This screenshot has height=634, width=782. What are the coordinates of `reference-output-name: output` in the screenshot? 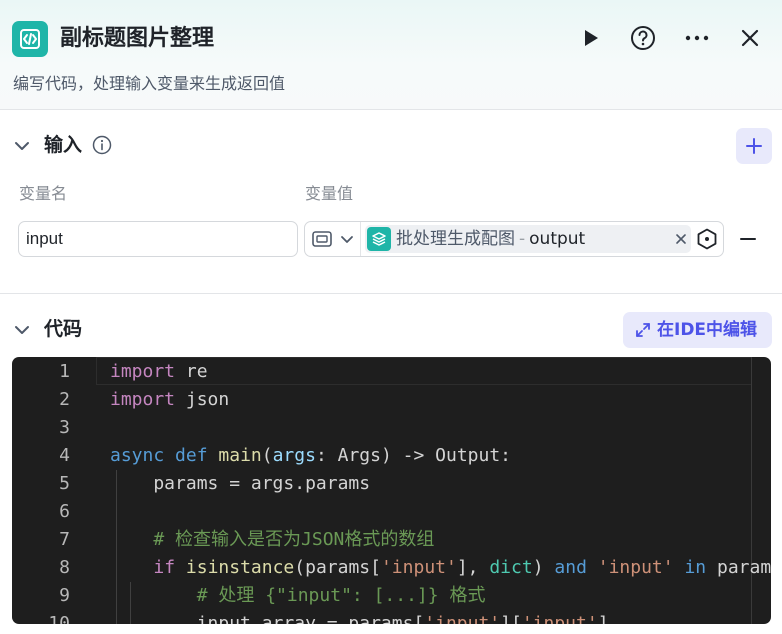 It's located at (557, 239).